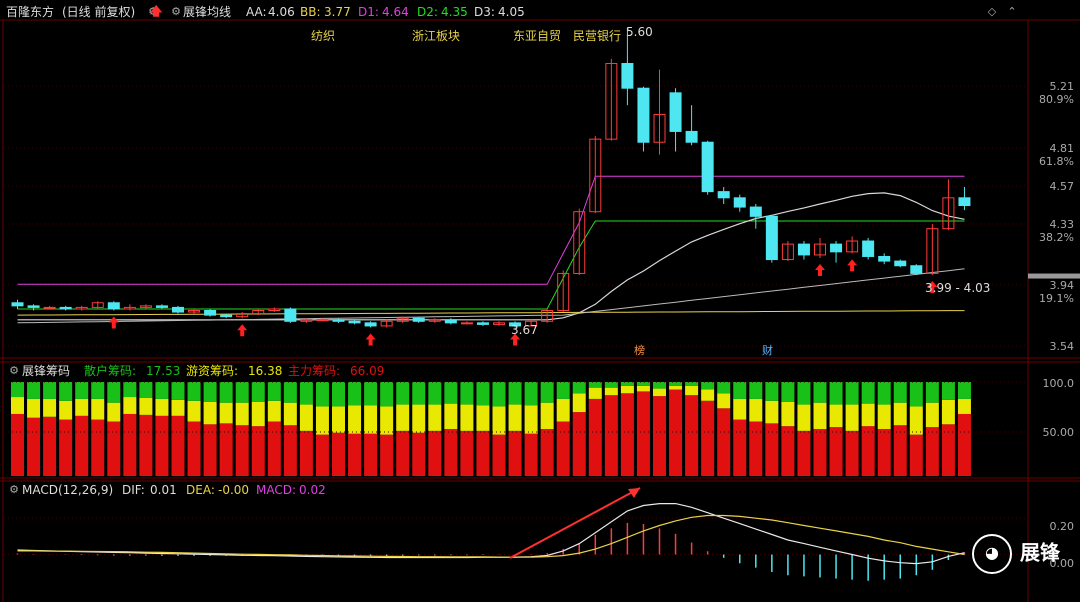 The width and height of the screenshot is (1080, 602). I want to click on diamond-icon: ◇, so click(992, 12).